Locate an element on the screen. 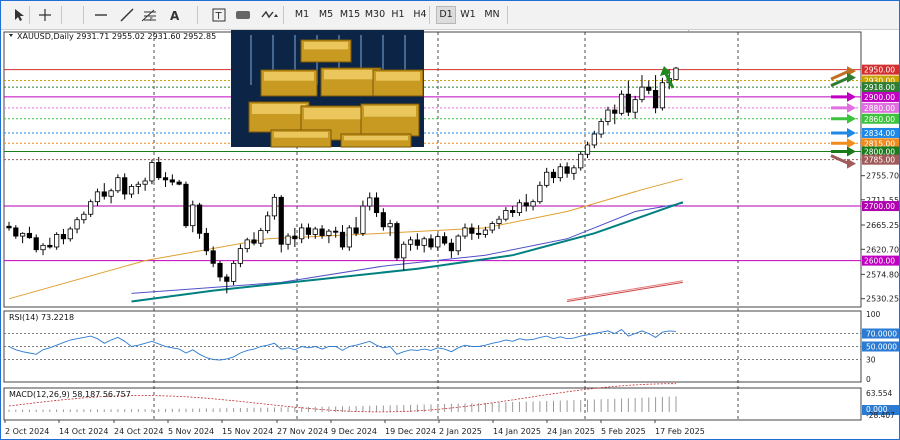 The height and width of the screenshot is (440, 900). gold-bar is located at coordinates (376, 140).